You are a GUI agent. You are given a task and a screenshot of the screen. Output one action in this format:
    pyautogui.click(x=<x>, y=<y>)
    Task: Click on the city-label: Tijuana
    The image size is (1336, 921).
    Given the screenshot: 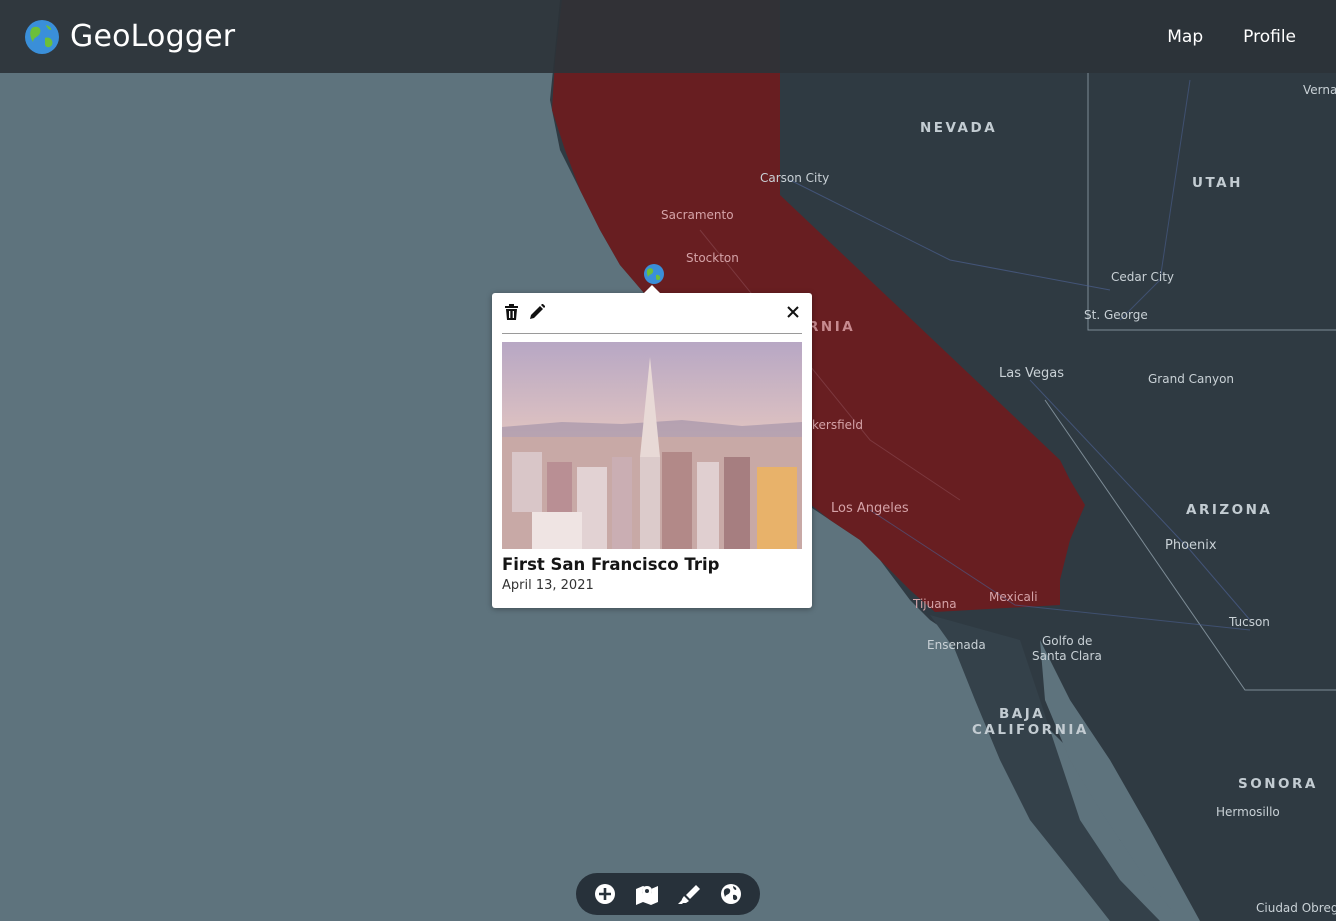 What is the action you would take?
    pyautogui.click(x=935, y=604)
    